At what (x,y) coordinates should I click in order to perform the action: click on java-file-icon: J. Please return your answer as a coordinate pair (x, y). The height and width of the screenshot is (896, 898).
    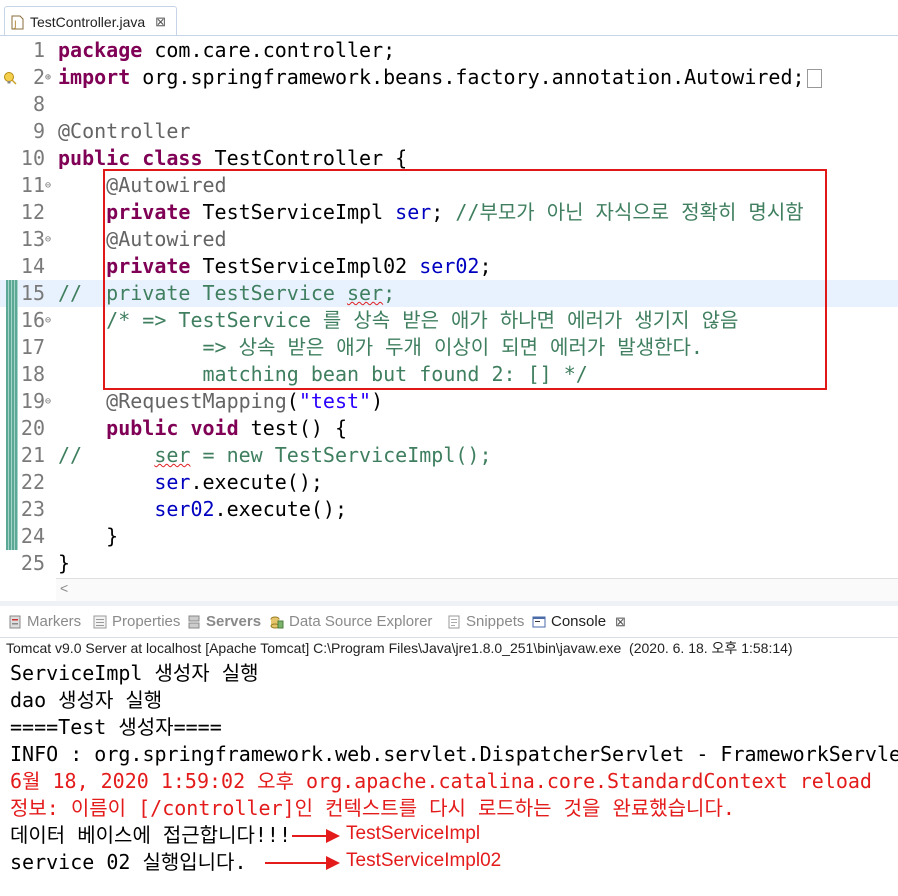
    Looking at the image, I should click on (17, 22).